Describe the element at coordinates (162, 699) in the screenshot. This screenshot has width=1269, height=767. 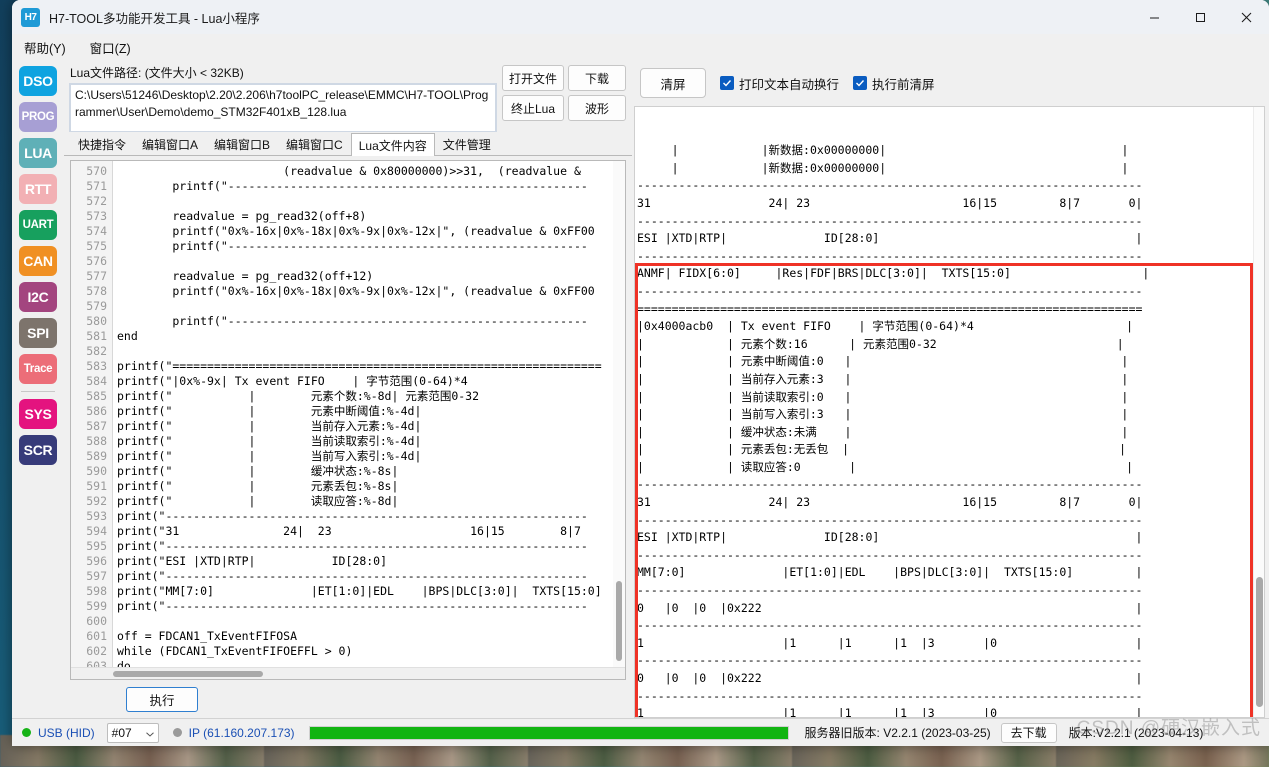
I see `run-button: 执行` at that location.